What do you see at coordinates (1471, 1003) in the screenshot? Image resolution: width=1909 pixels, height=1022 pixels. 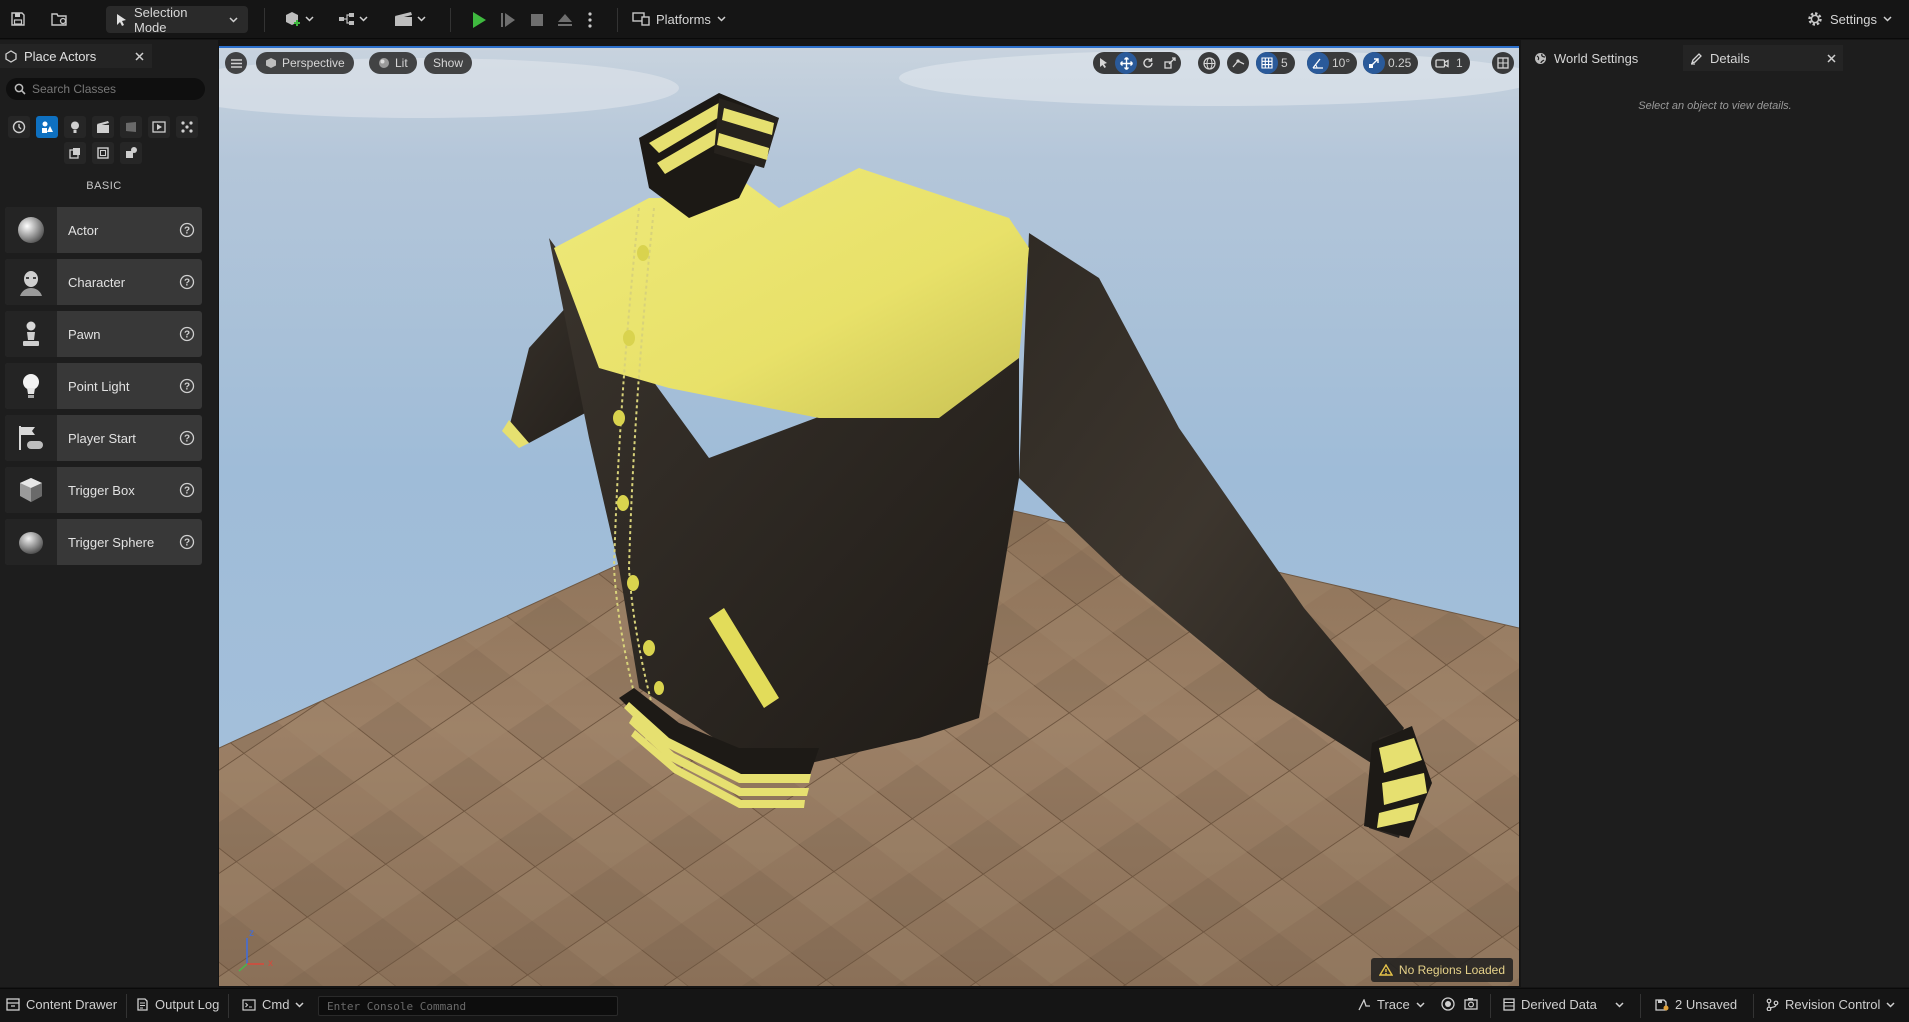 I see `screenshot-button` at bounding box center [1471, 1003].